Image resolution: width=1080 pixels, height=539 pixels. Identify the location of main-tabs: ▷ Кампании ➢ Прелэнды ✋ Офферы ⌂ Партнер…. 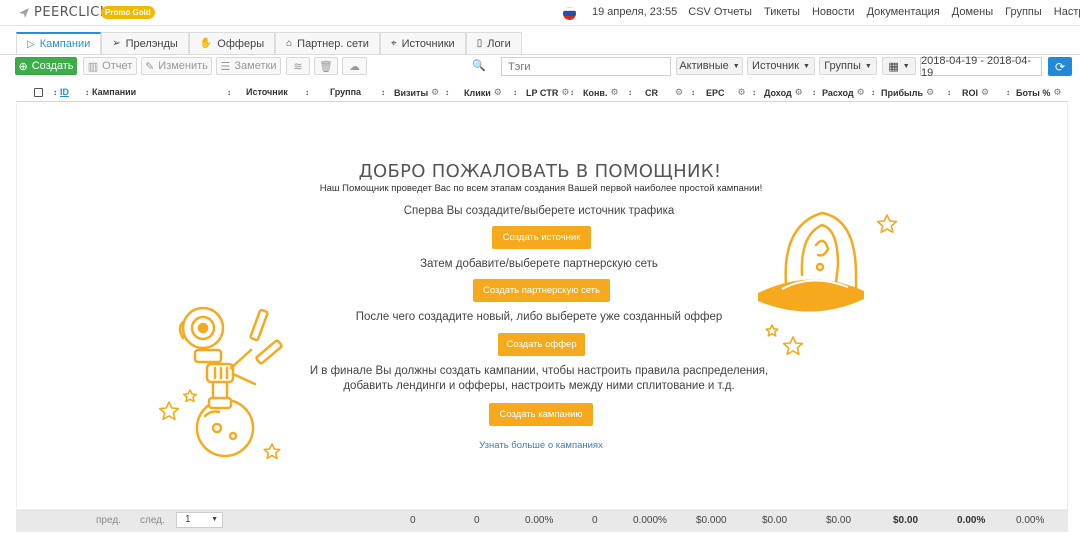
(269, 43).